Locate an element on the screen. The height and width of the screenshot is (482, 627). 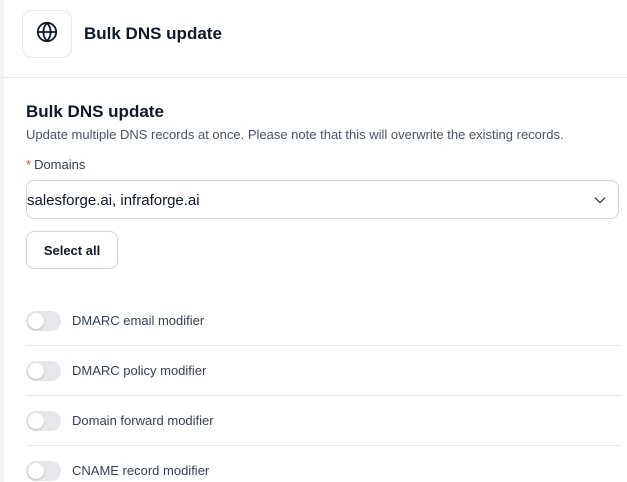
modifier-row-domain-forward: Domain forward modifier is located at coordinates (323, 421).